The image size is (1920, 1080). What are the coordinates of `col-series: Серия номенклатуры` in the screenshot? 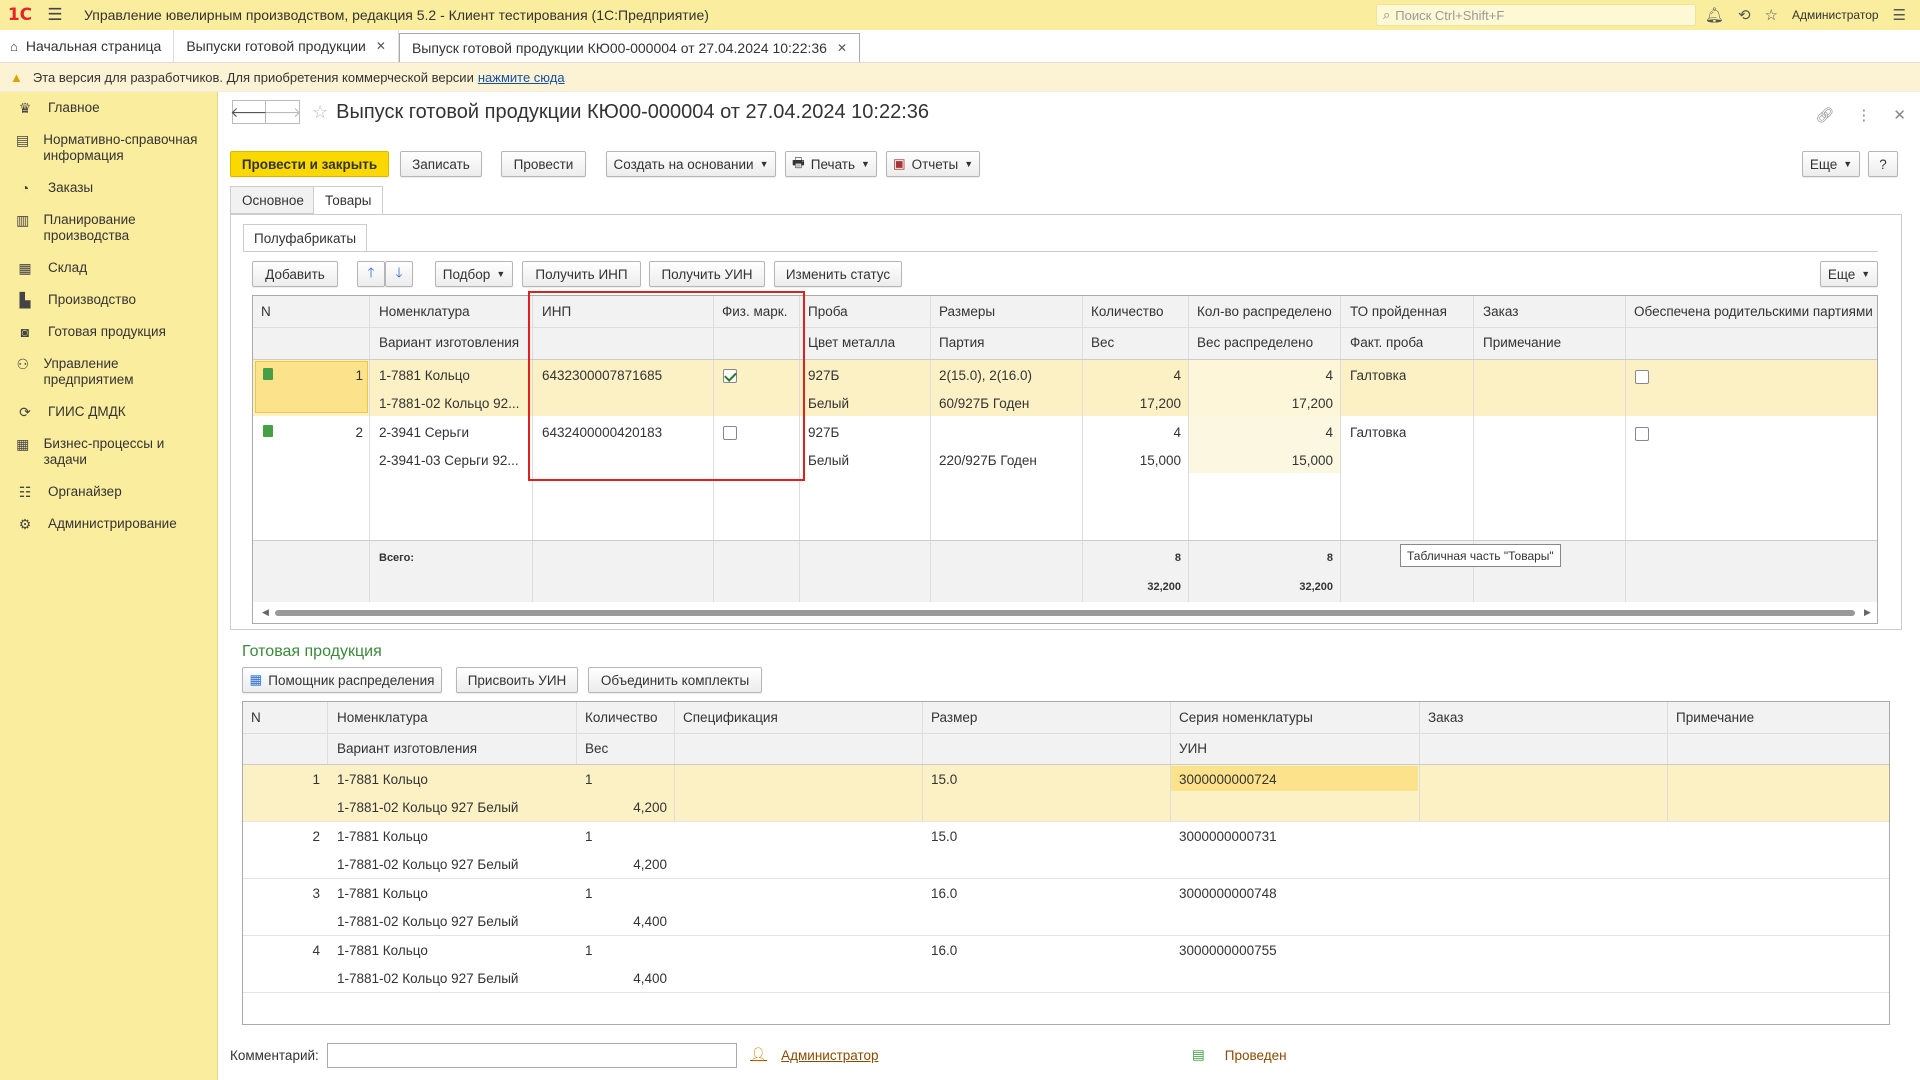 It's located at (1246, 718).